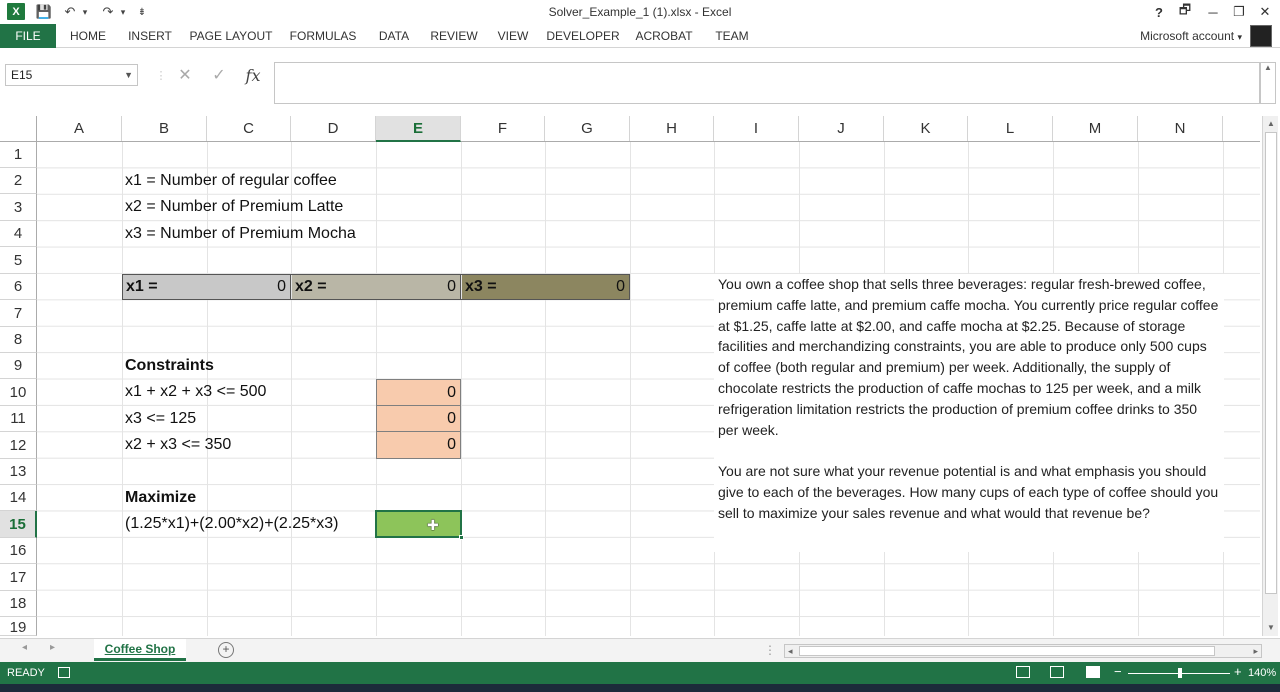  What do you see at coordinates (418, 287) in the screenshot?
I see `cell-e6: 0` at bounding box center [418, 287].